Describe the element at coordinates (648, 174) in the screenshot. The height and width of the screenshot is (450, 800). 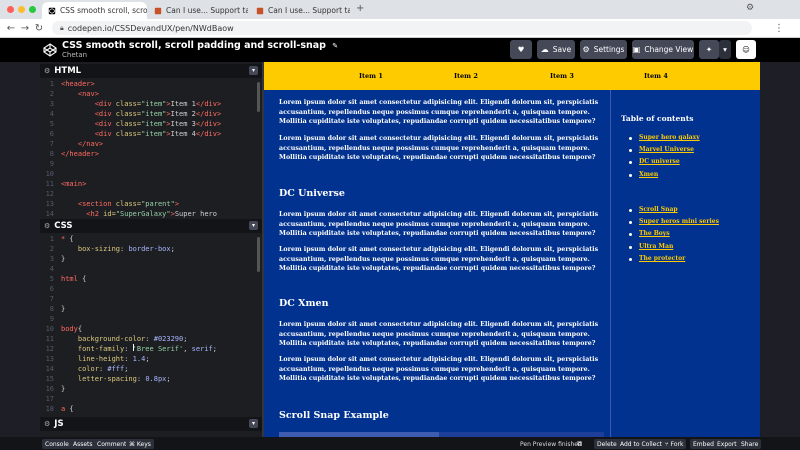
I see `toc-link: Xmen` at that location.